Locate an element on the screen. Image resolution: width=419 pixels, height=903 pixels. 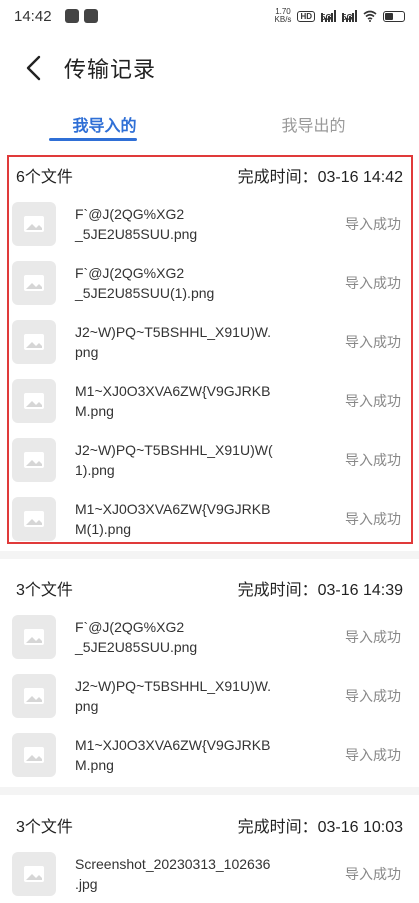
tab-indicator is located at coordinates (93, 139).